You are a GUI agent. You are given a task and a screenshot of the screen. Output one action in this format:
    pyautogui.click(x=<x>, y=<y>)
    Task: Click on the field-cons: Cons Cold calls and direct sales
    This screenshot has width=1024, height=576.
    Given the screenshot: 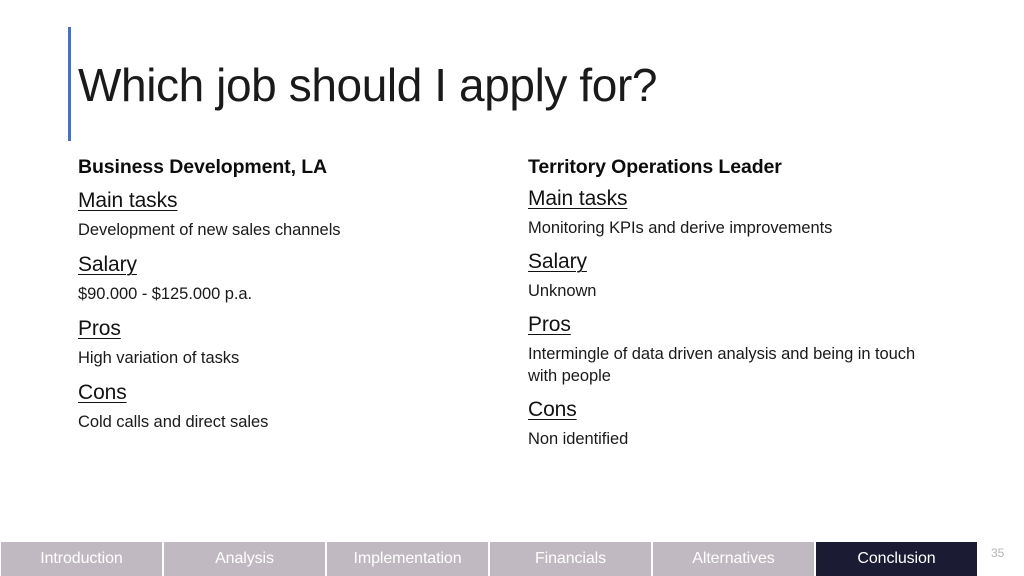 What is the action you would take?
    pyautogui.click(x=288, y=405)
    